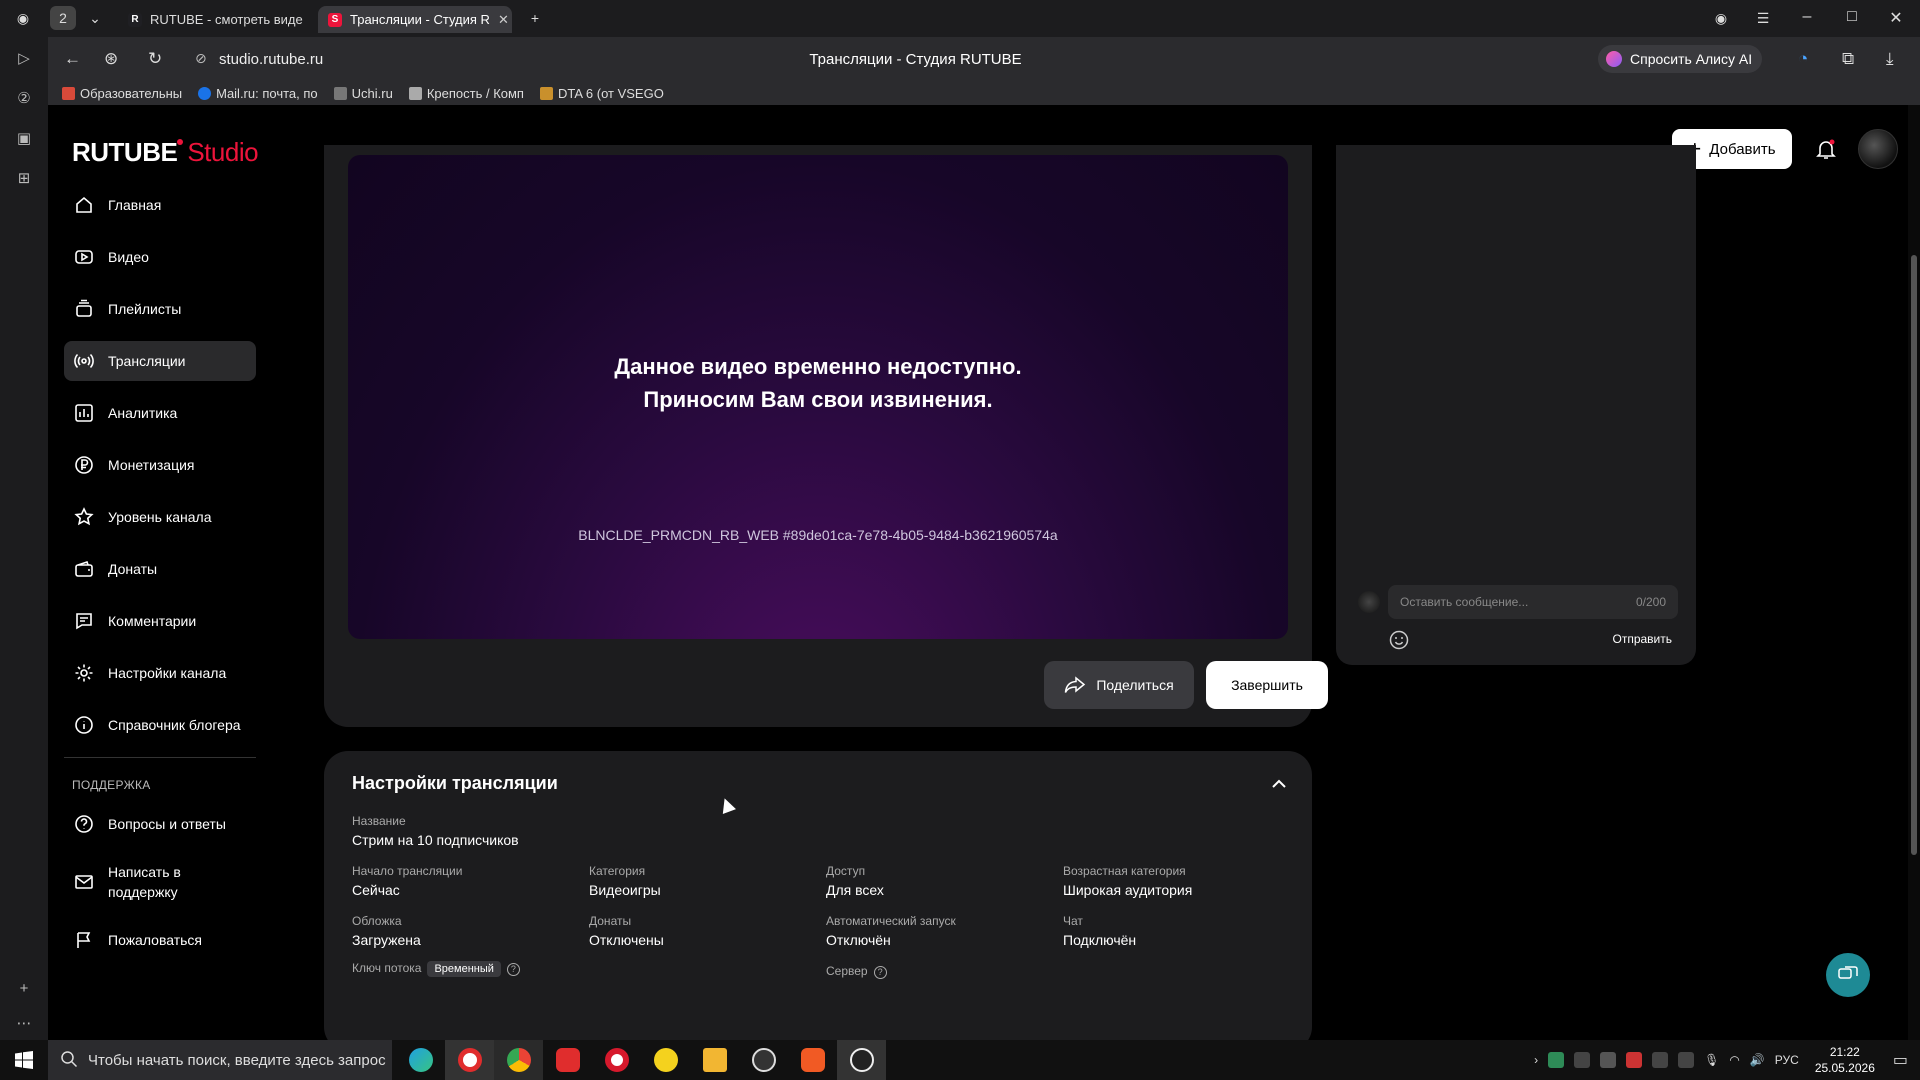  What do you see at coordinates (1634, 1060) in the screenshot?
I see `tray-yandex-icon` at bounding box center [1634, 1060].